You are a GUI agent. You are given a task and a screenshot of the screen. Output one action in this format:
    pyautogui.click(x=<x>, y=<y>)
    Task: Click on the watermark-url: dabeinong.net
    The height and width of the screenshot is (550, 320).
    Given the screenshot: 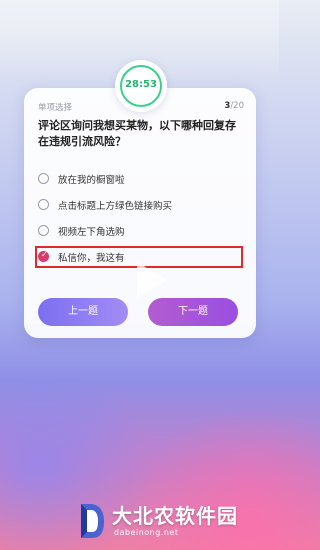 What is the action you would take?
    pyautogui.click(x=146, y=532)
    